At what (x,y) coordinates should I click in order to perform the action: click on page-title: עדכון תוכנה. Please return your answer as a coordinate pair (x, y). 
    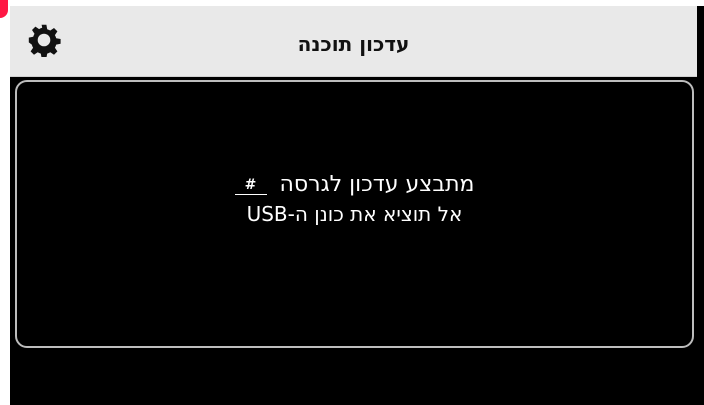
    Looking at the image, I should click on (353, 44).